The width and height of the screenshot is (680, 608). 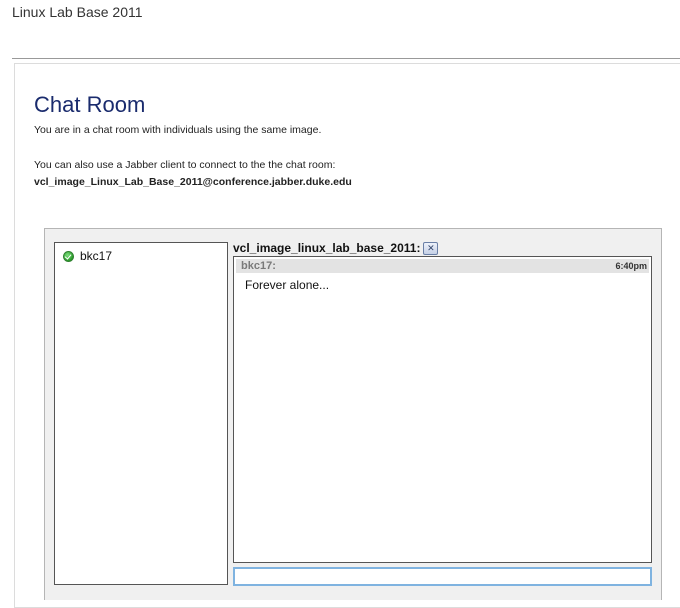 What do you see at coordinates (442, 576) in the screenshot?
I see `chat-message-input` at bounding box center [442, 576].